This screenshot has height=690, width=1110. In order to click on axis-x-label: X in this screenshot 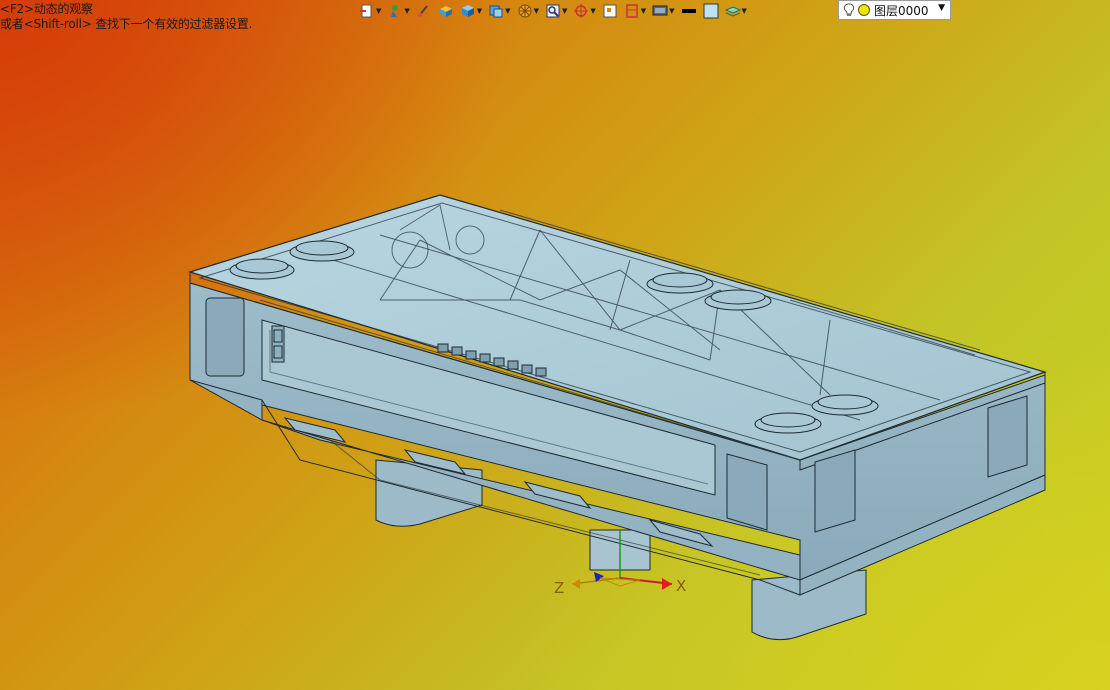, I will do `click(681, 586)`.